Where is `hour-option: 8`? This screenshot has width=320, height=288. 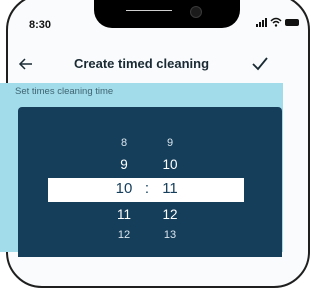
hour-option: 8 is located at coordinates (124, 143).